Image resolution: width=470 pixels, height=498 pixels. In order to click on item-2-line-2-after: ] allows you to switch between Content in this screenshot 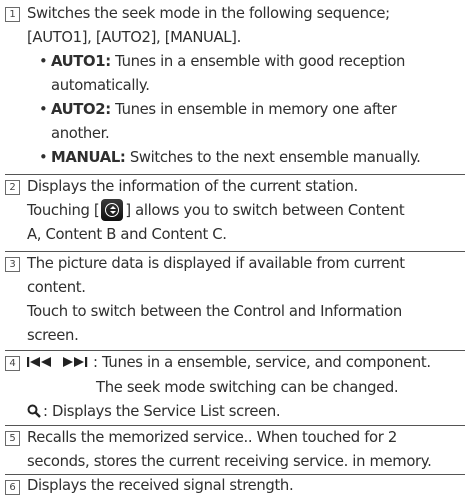, I will do `click(265, 210)`.